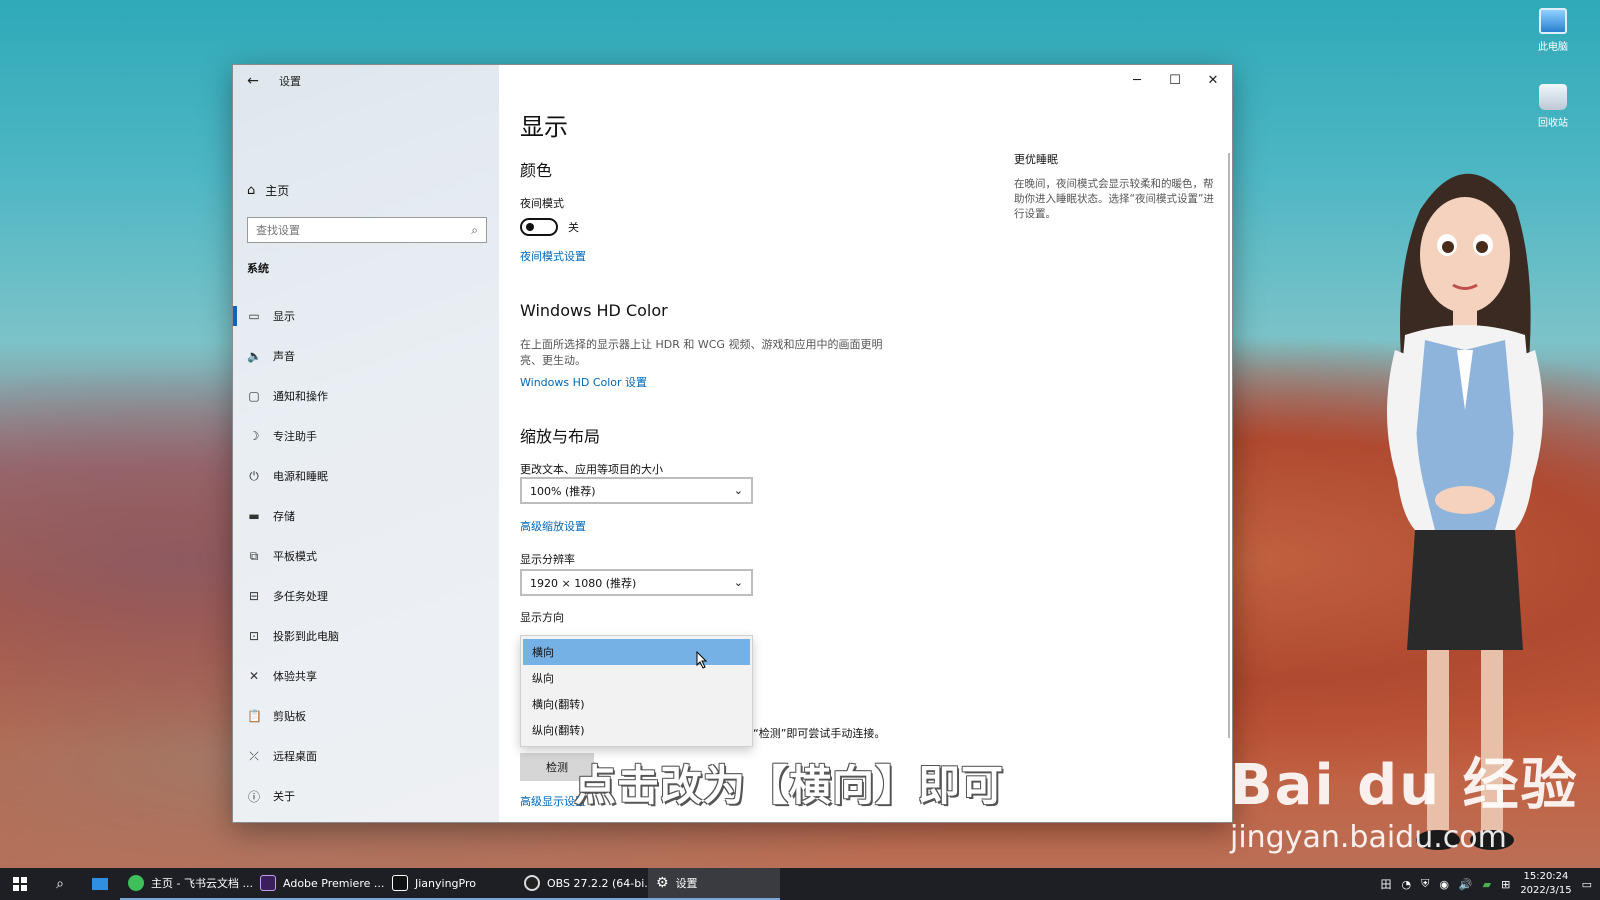 This screenshot has width=1600, height=900. Describe the element at coordinates (253, 796) in the screenshot. I see `info-icon: ⓘ` at that location.